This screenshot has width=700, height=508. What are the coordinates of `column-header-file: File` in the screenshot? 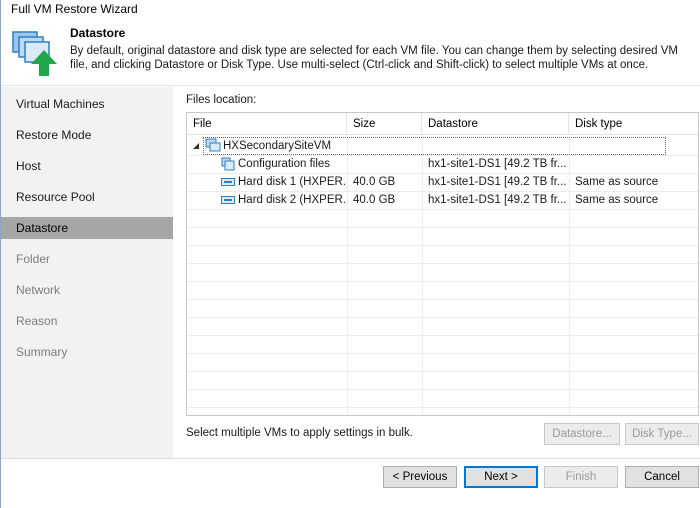 It's located at (267, 124).